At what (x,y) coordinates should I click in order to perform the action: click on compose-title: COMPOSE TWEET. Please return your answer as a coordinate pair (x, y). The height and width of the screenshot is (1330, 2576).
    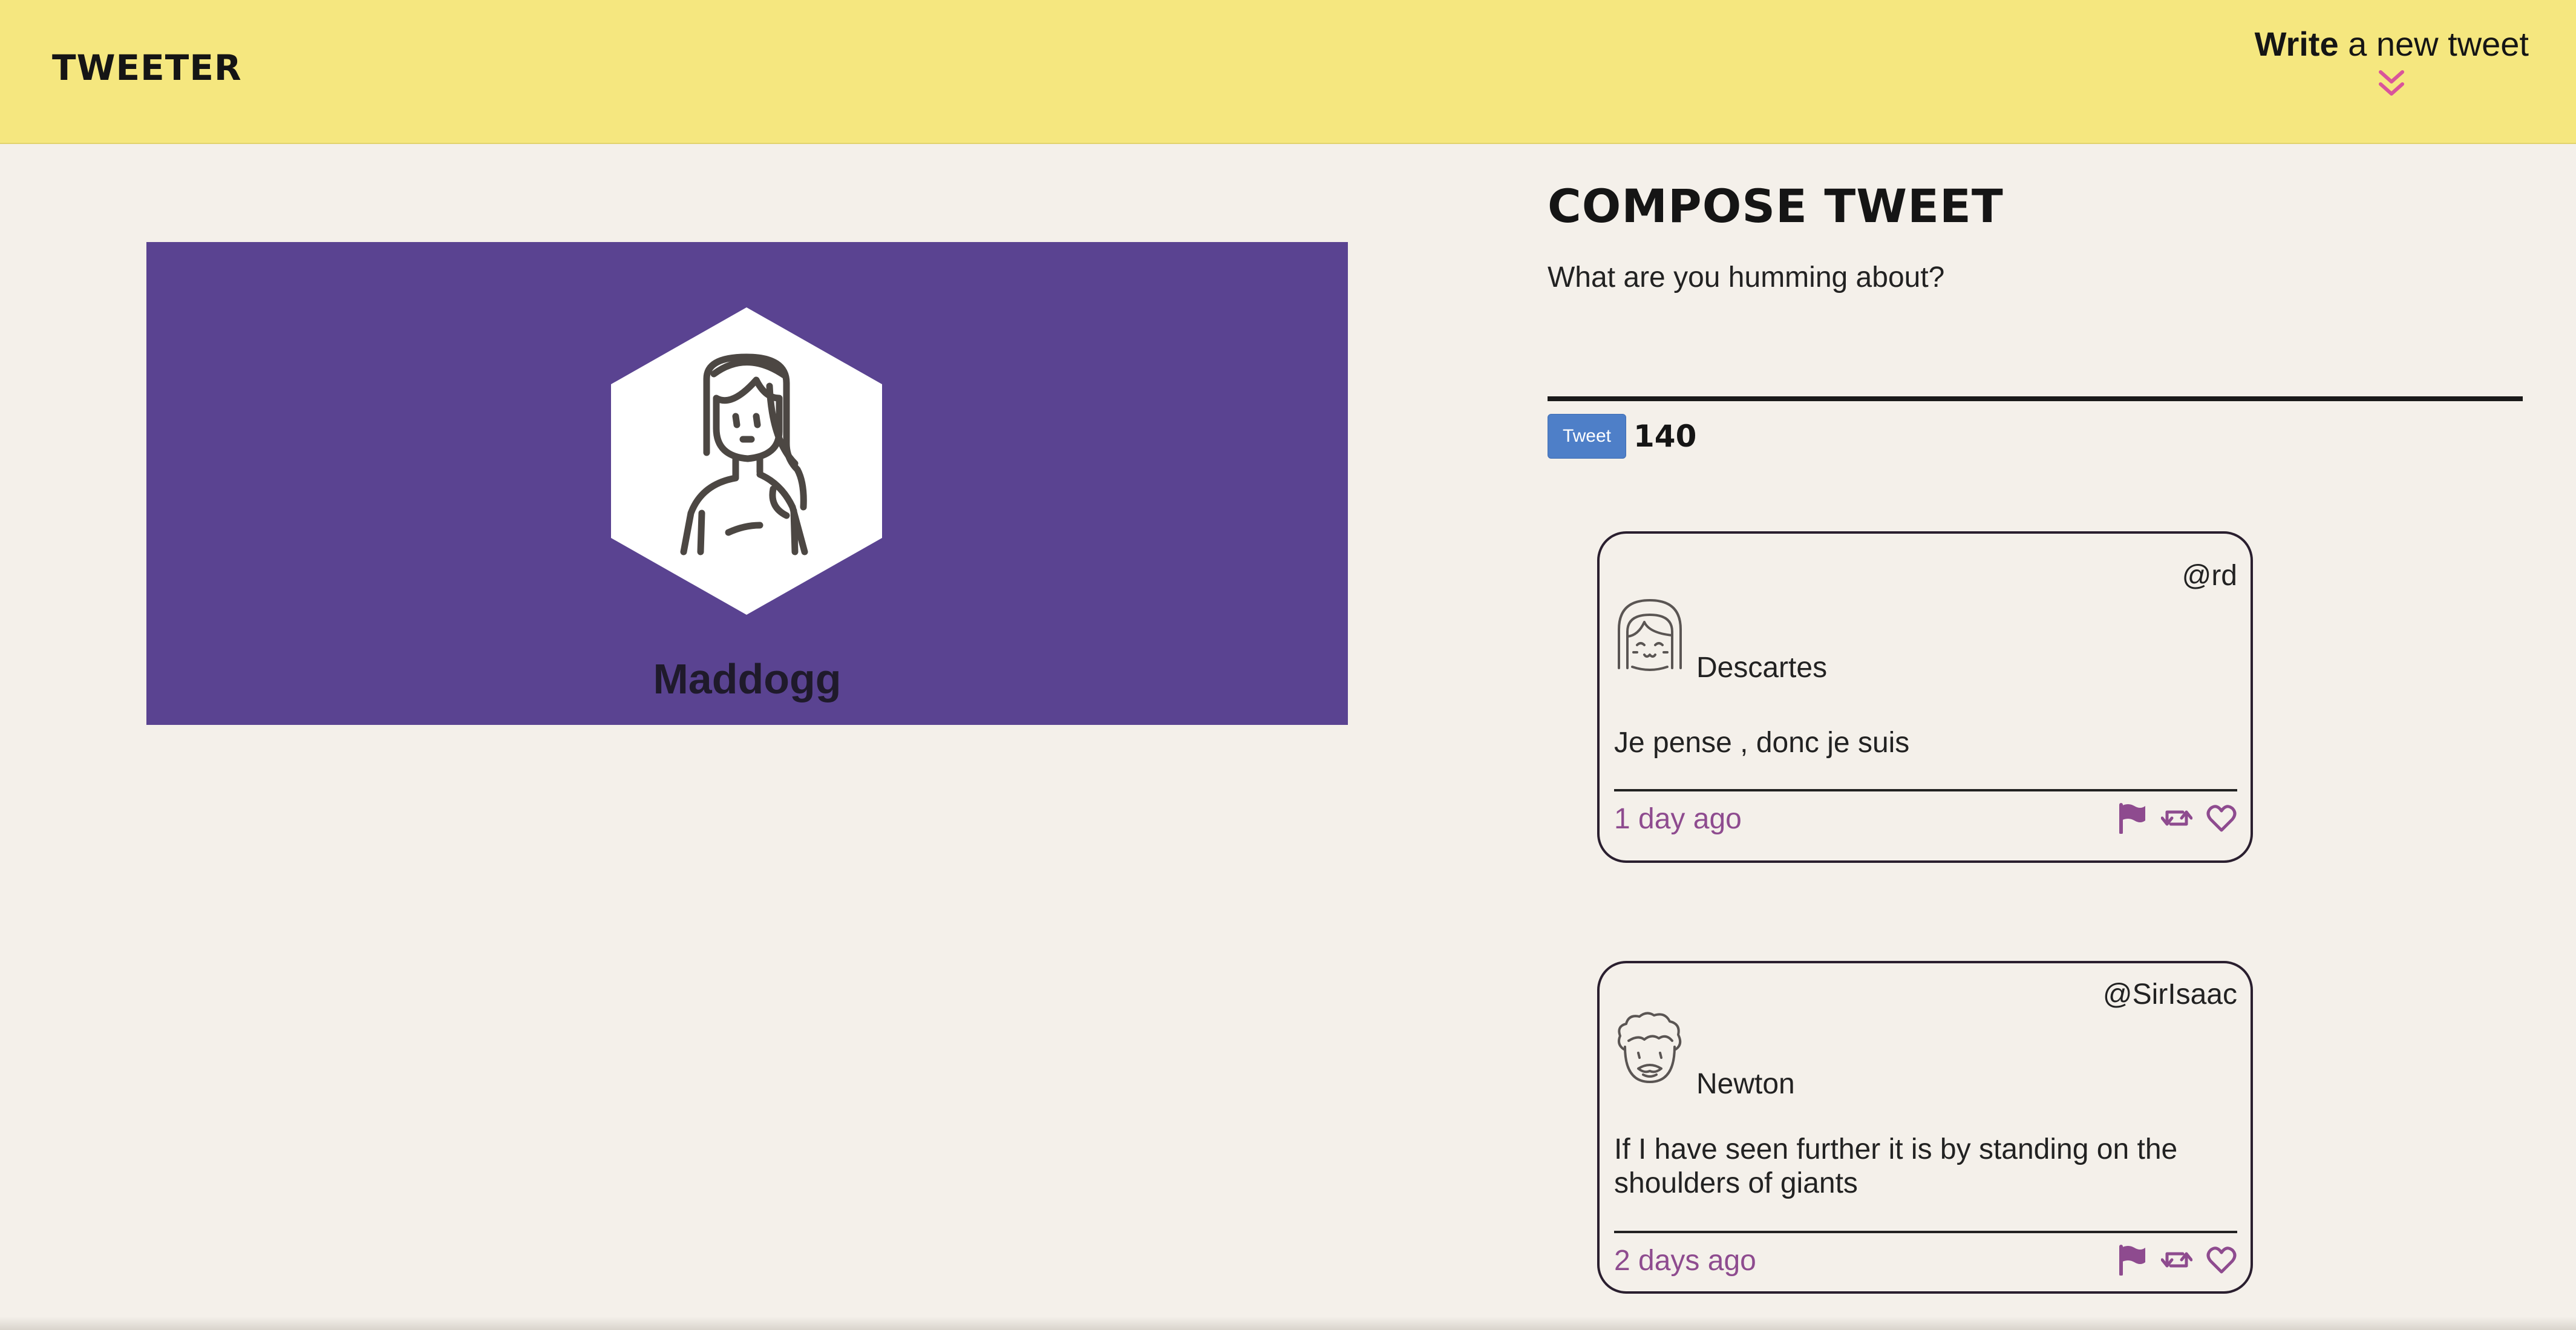
    Looking at the image, I should click on (1776, 206).